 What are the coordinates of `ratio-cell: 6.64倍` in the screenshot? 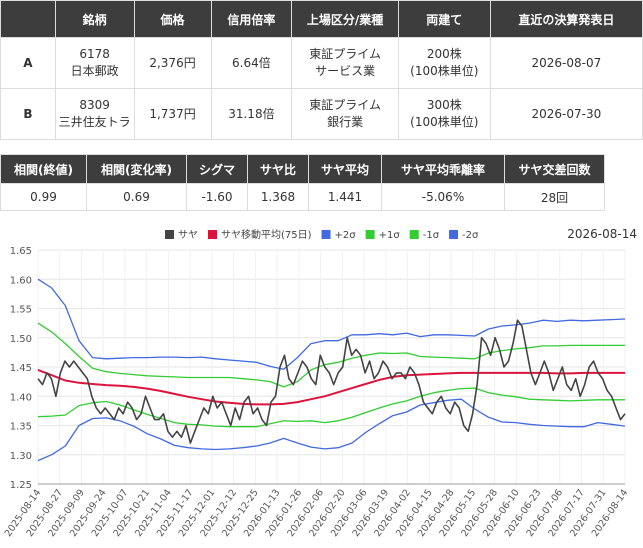 It's located at (251, 63).